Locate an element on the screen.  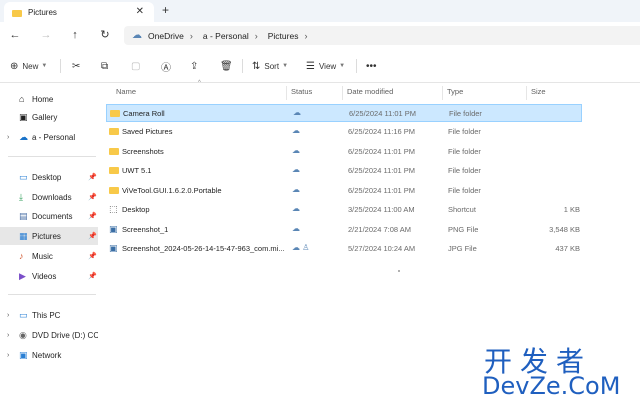
sort-icon: ⇅ is located at coordinates (256, 66).